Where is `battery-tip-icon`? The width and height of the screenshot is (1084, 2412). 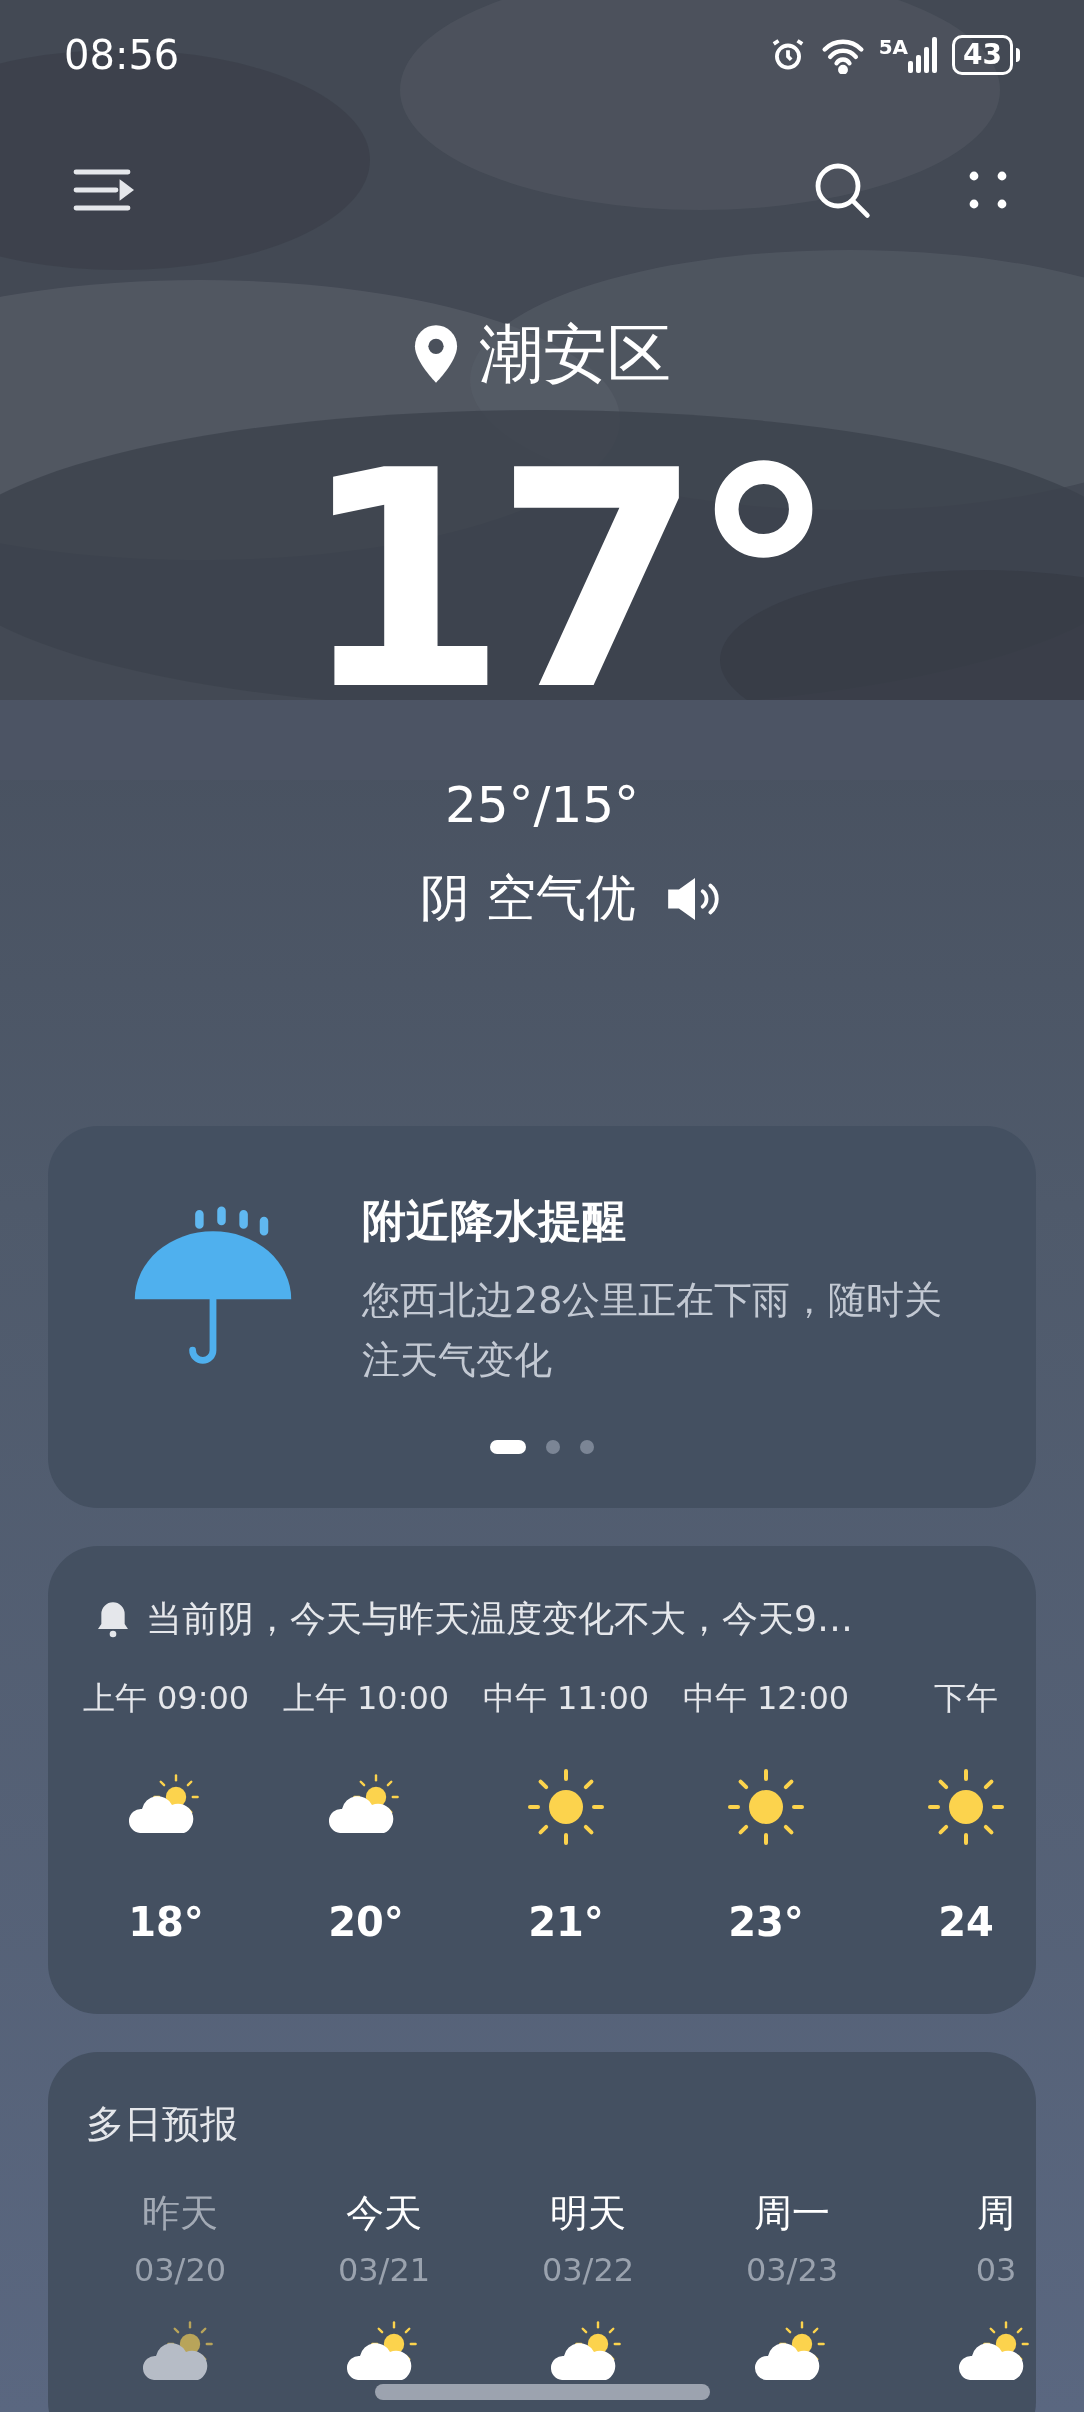
battery-tip-icon is located at coordinates (1018, 55).